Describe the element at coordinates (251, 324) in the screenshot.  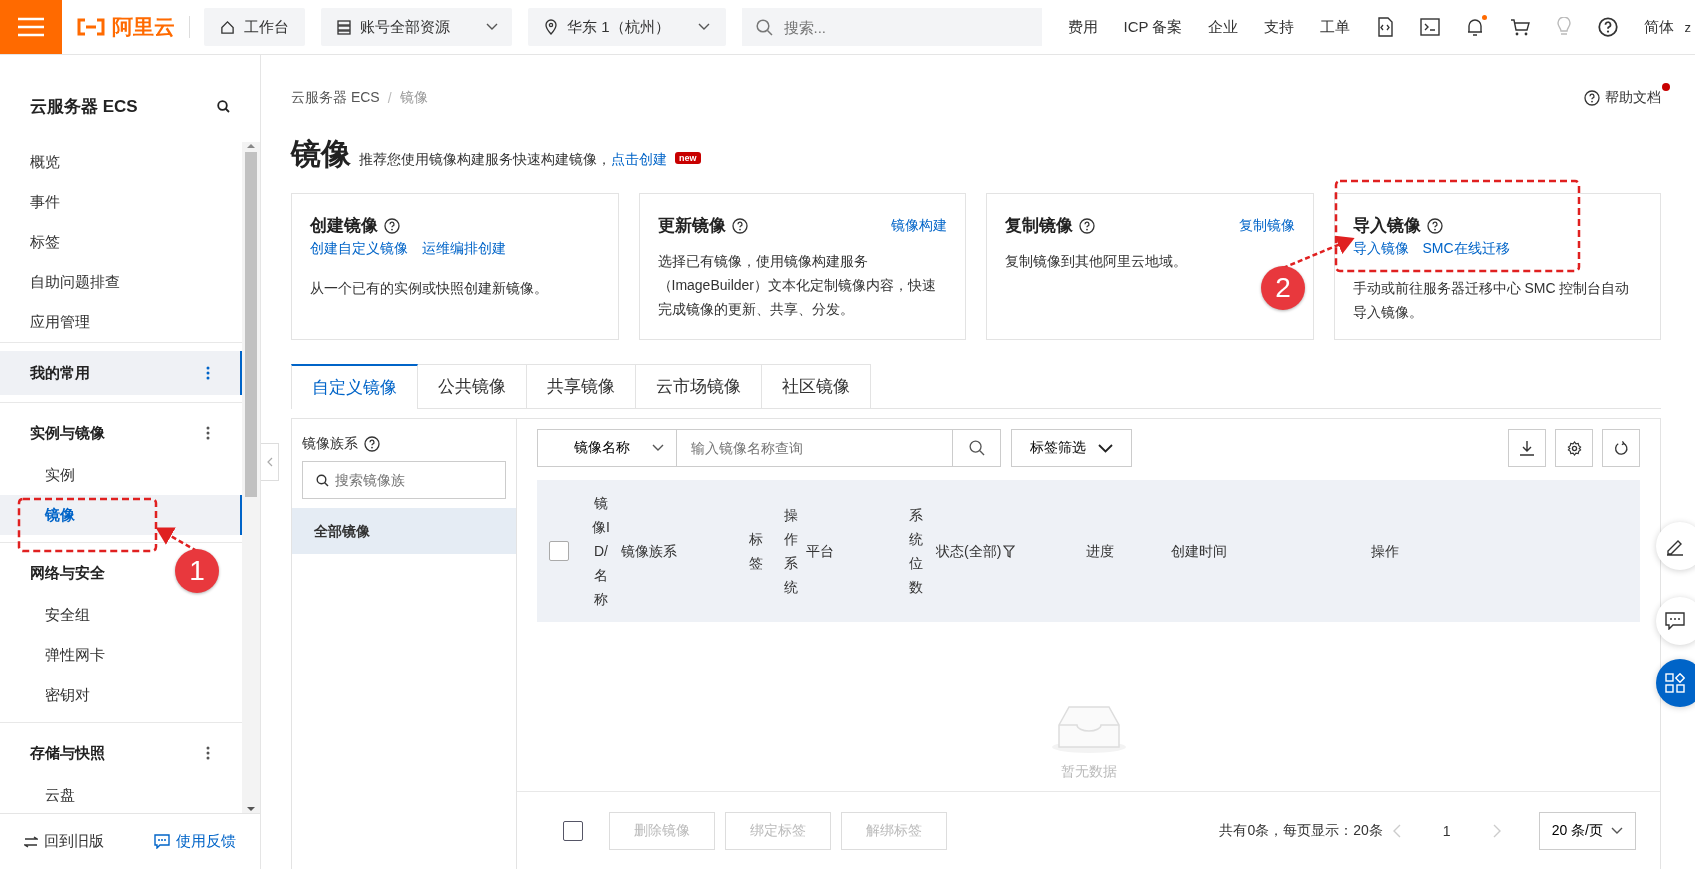
I see `scrollbar-thumb` at that location.